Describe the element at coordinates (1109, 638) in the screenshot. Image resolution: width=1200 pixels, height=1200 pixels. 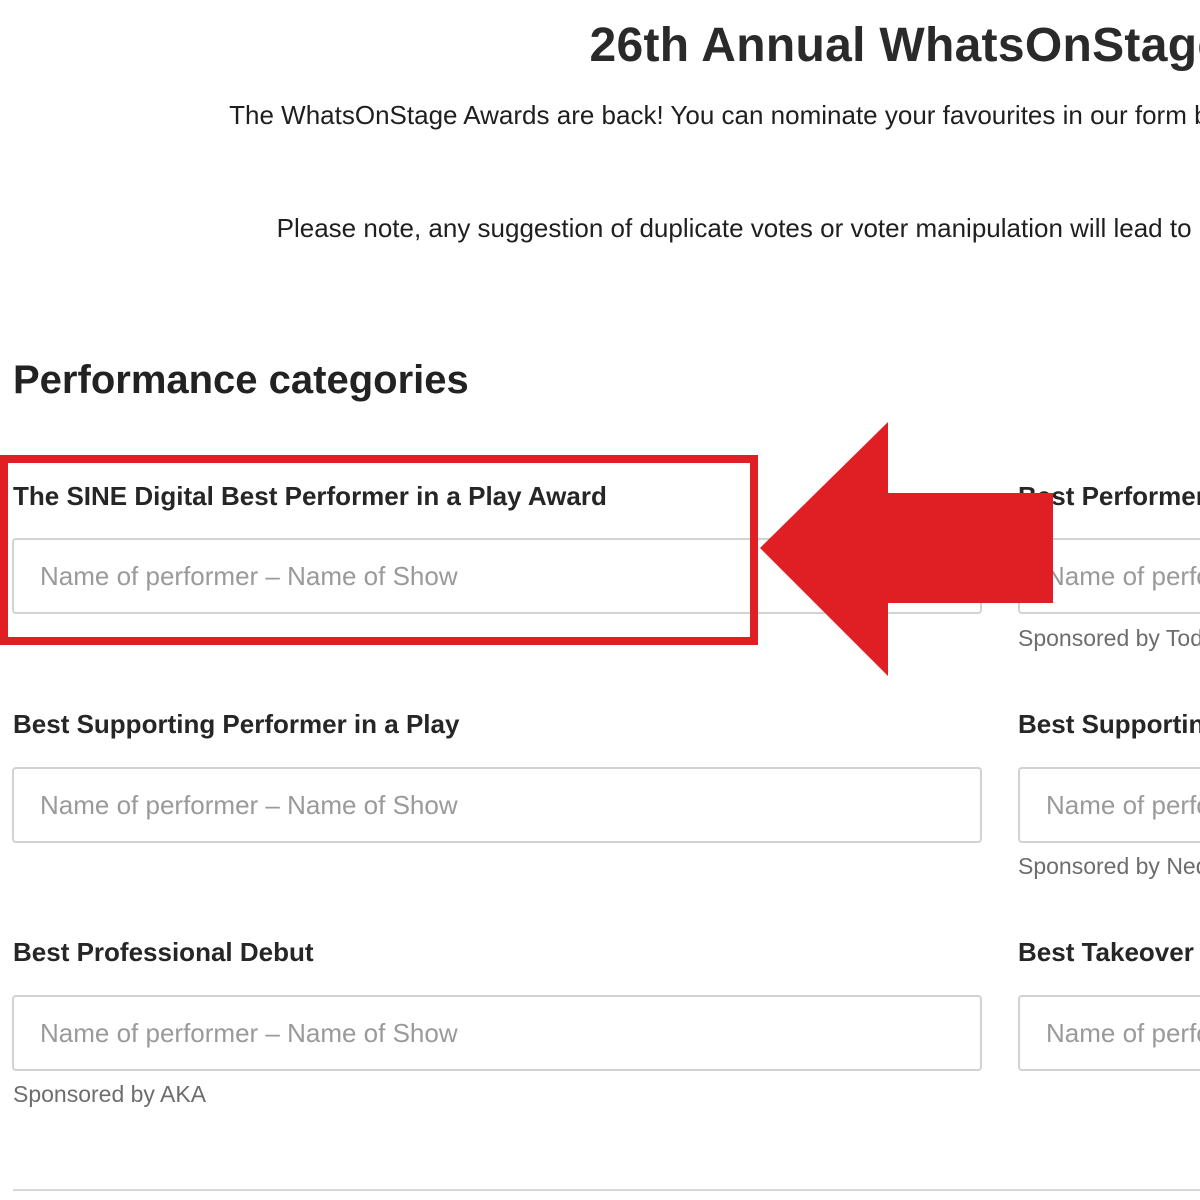
I see `sponsor-text: Sponsored by TodayTix` at that location.